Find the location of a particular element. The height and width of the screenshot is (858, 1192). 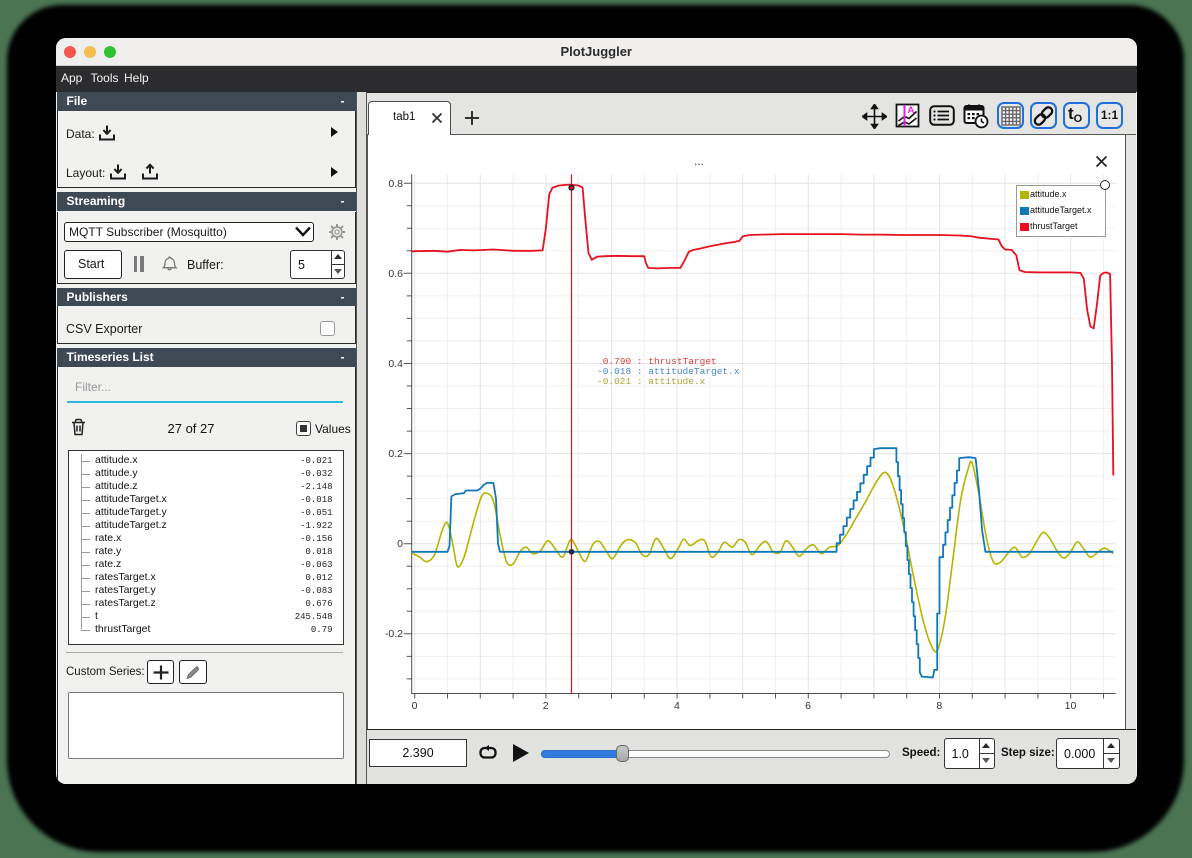

svg-text: A is located at coordinates (911, 110).